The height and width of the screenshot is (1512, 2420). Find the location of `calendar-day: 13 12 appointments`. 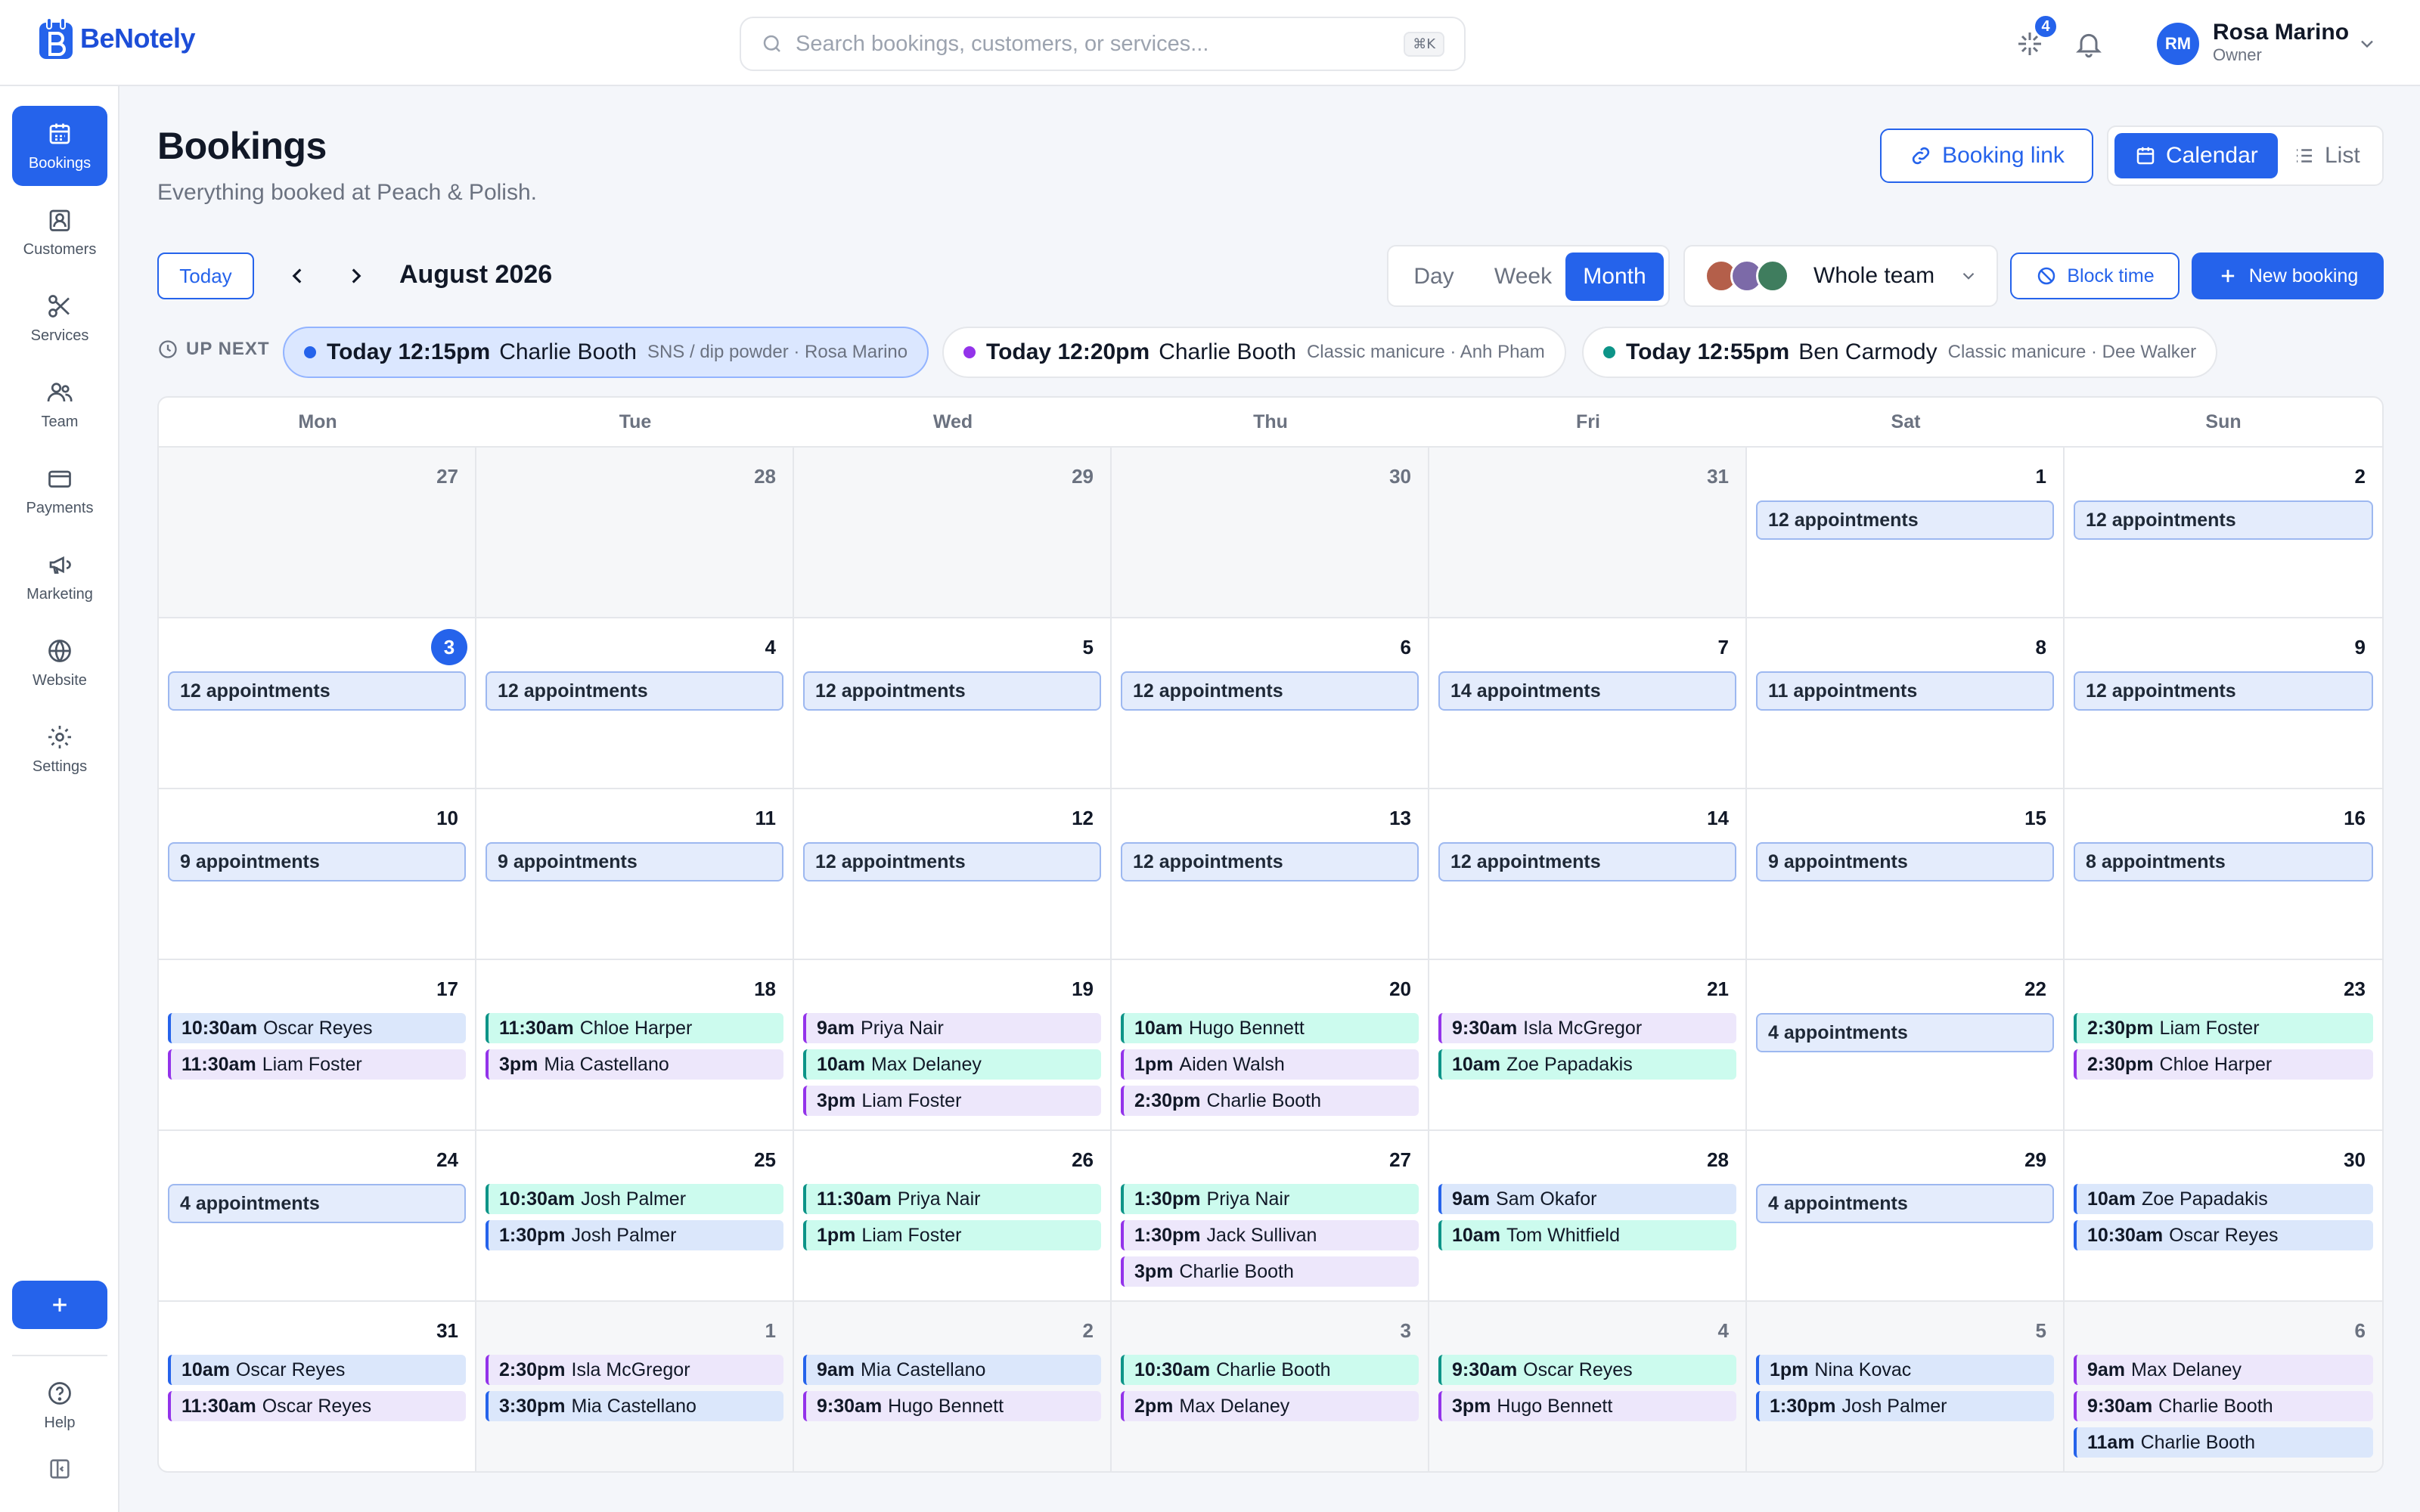

calendar-day: 13 12 appointments is located at coordinates (1270, 874).